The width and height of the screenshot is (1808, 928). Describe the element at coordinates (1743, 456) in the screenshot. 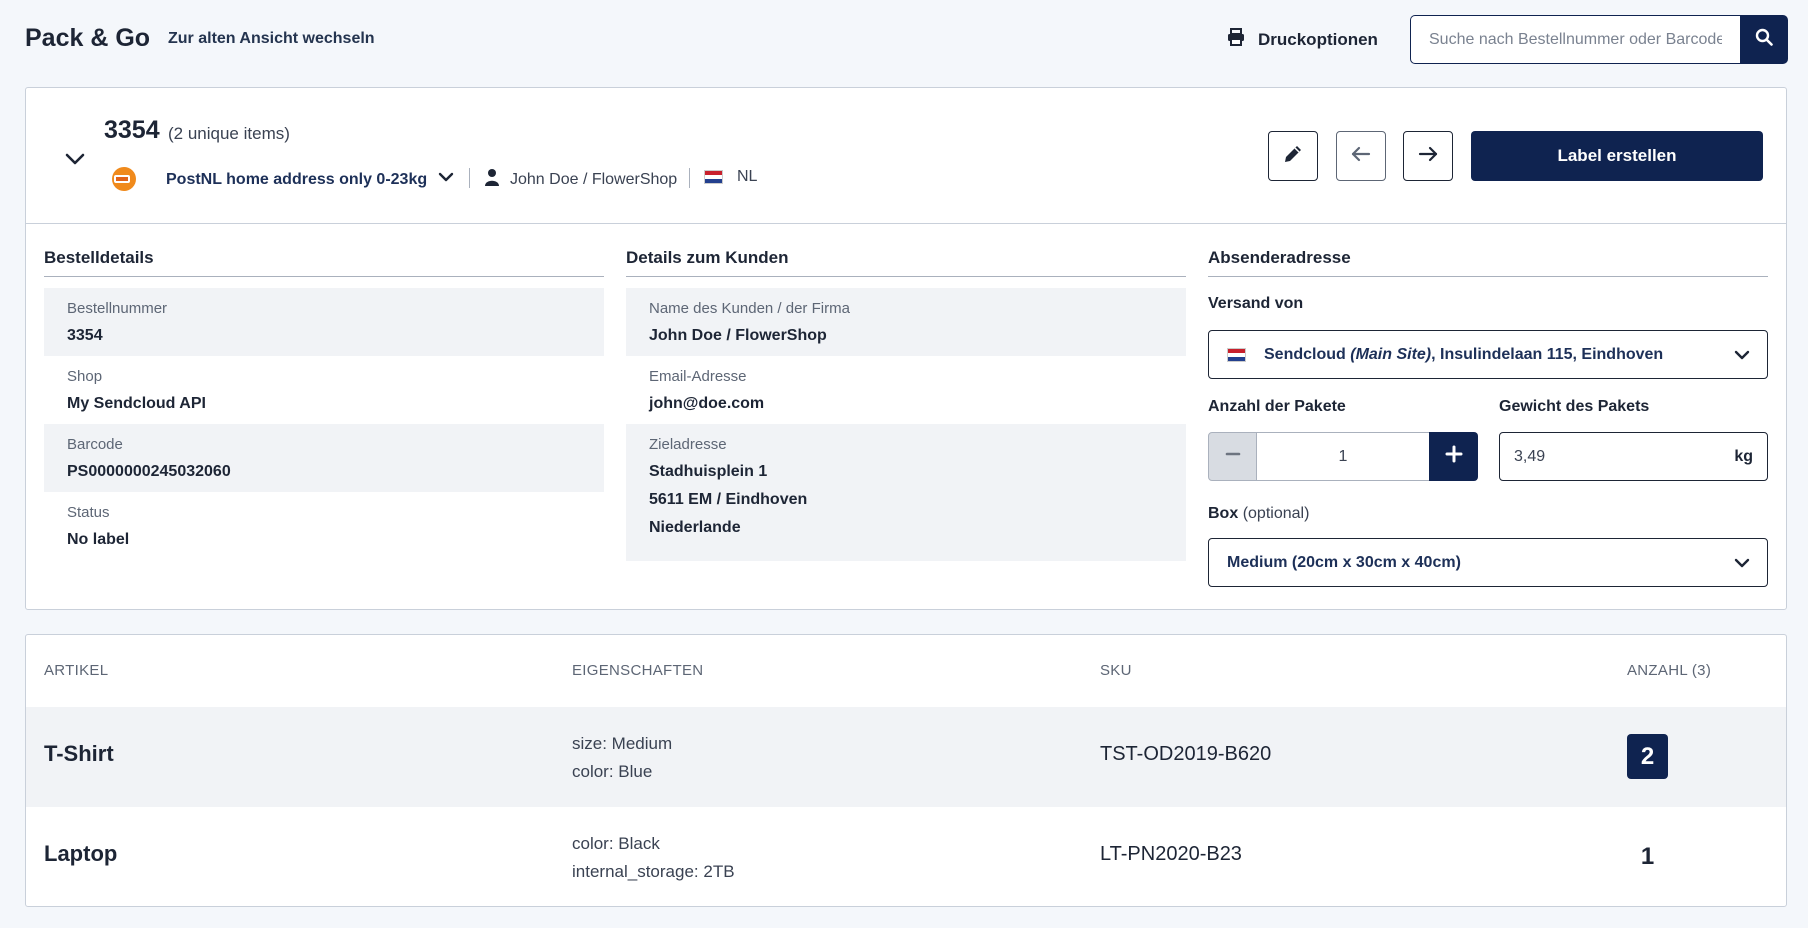

I see `weight-unit: kg` at that location.